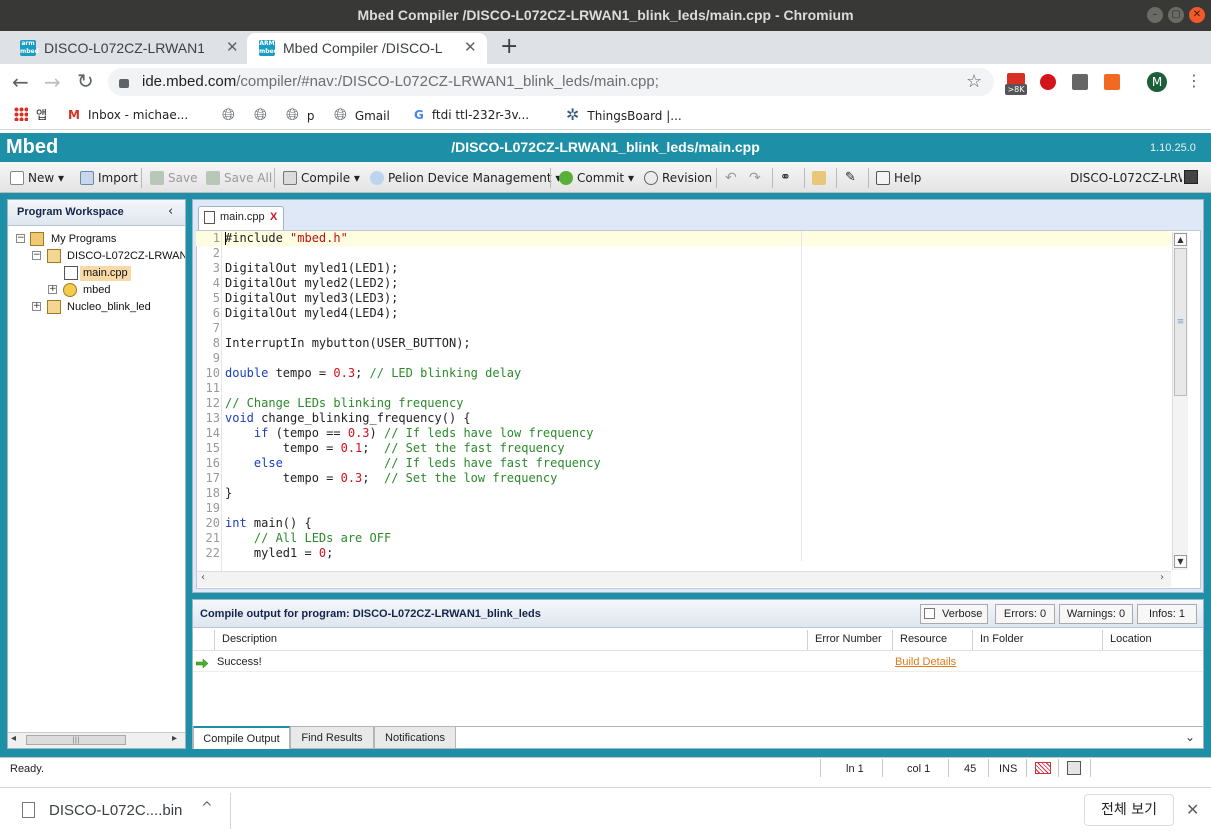 This screenshot has height=834, width=1211. Describe the element at coordinates (848, 639) in the screenshot. I see `column-error-number: Error Number` at that location.